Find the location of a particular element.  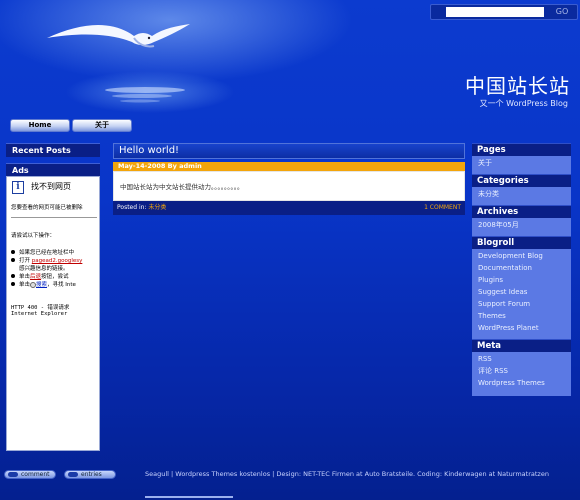

categories-heading: Categories is located at coordinates (521, 180).